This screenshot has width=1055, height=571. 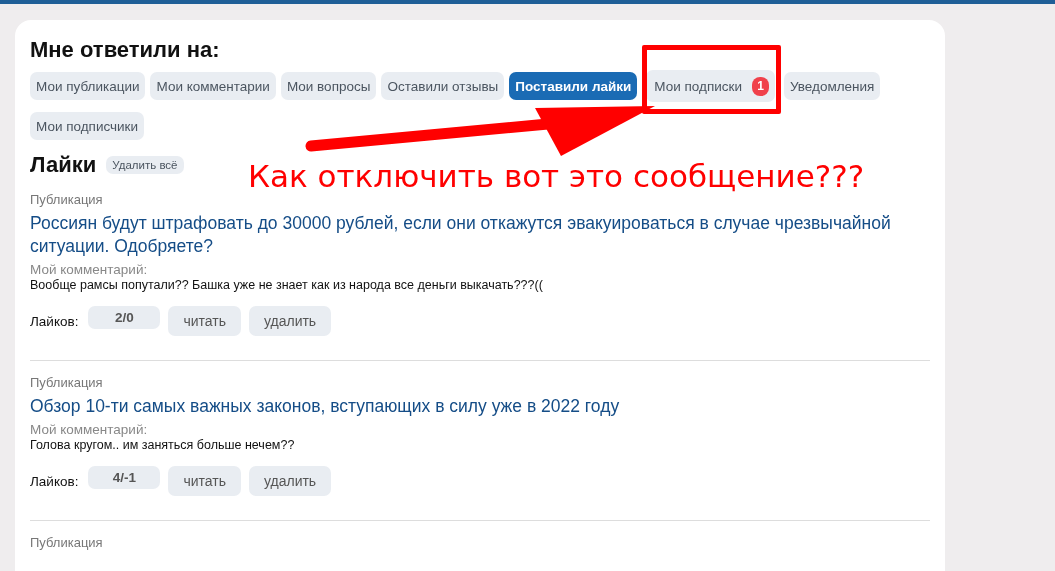 I want to click on delete-all-button: Удалить всё, so click(x=145, y=165).